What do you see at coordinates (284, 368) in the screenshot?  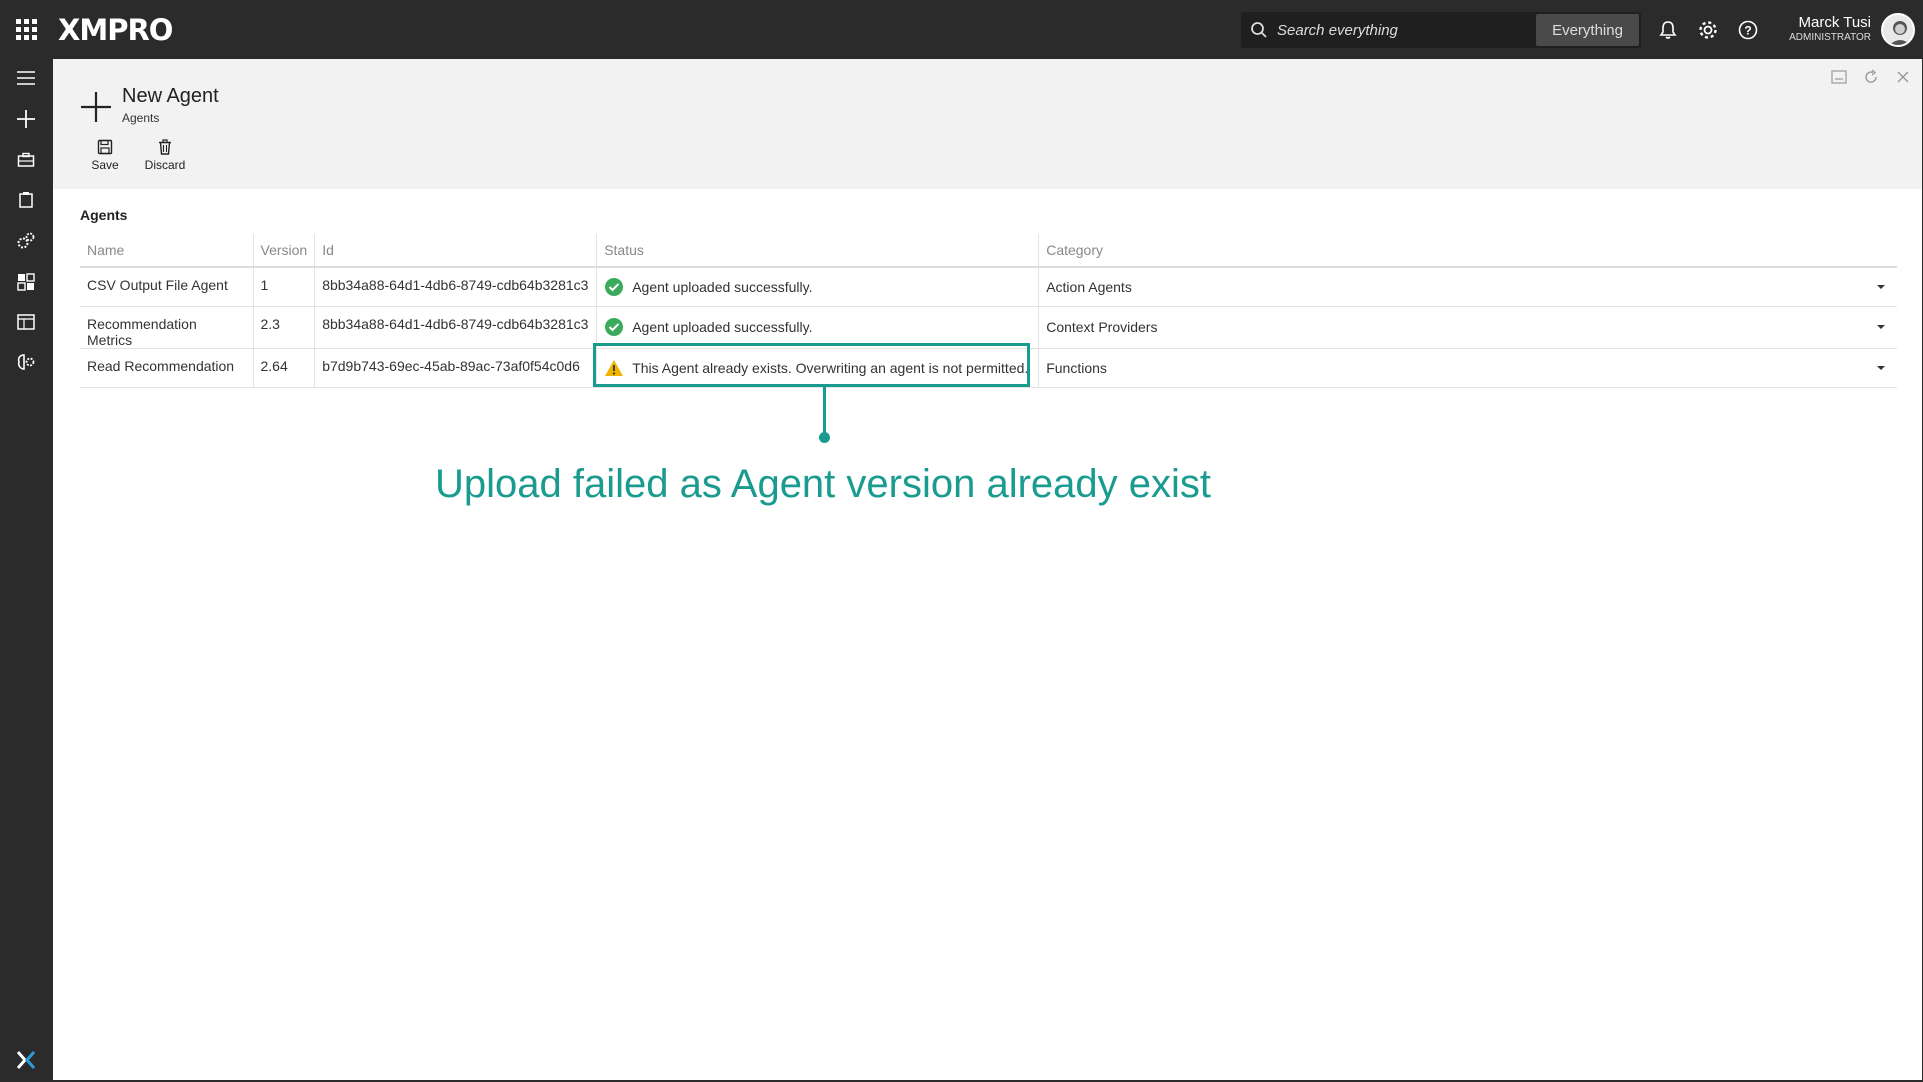 I see `agent-version-cell: 2.64` at bounding box center [284, 368].